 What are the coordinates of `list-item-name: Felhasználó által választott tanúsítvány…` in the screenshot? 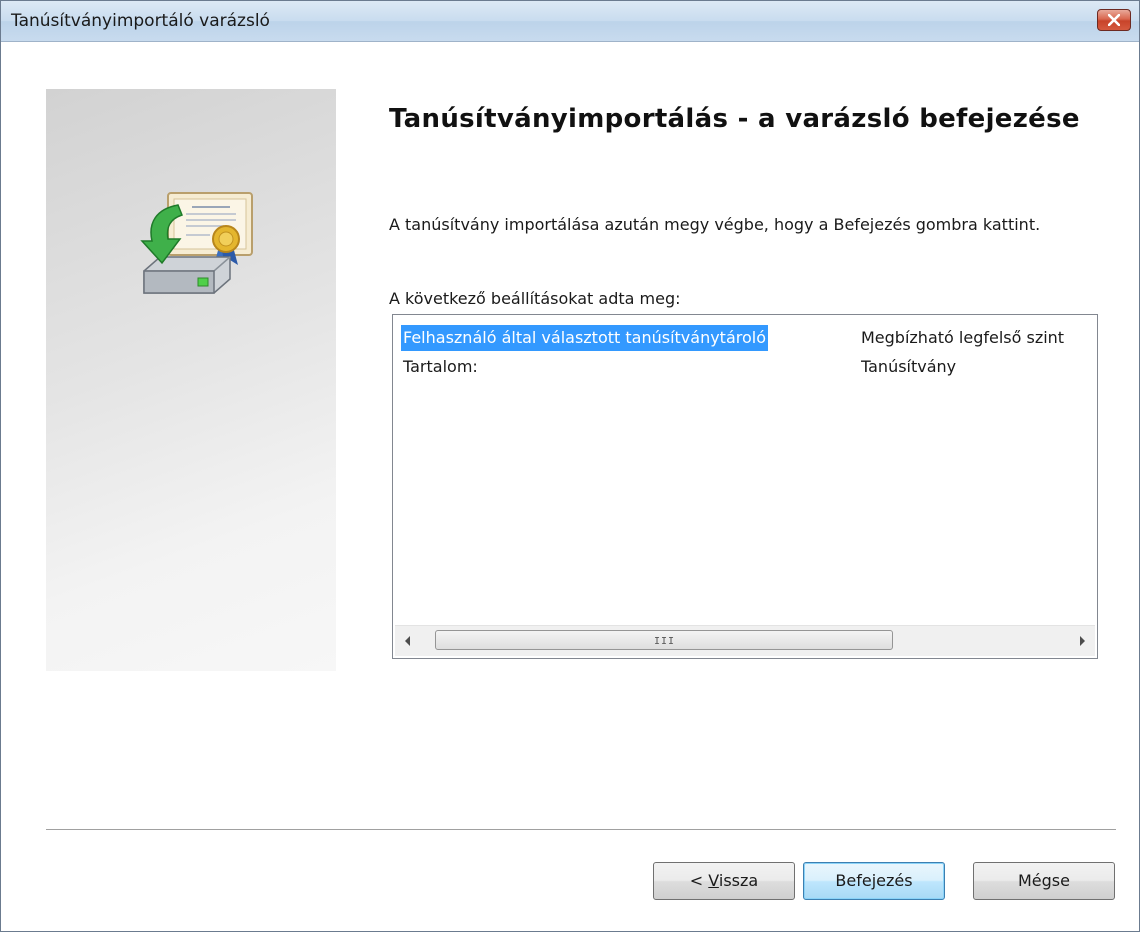 It's located at (584, 338).